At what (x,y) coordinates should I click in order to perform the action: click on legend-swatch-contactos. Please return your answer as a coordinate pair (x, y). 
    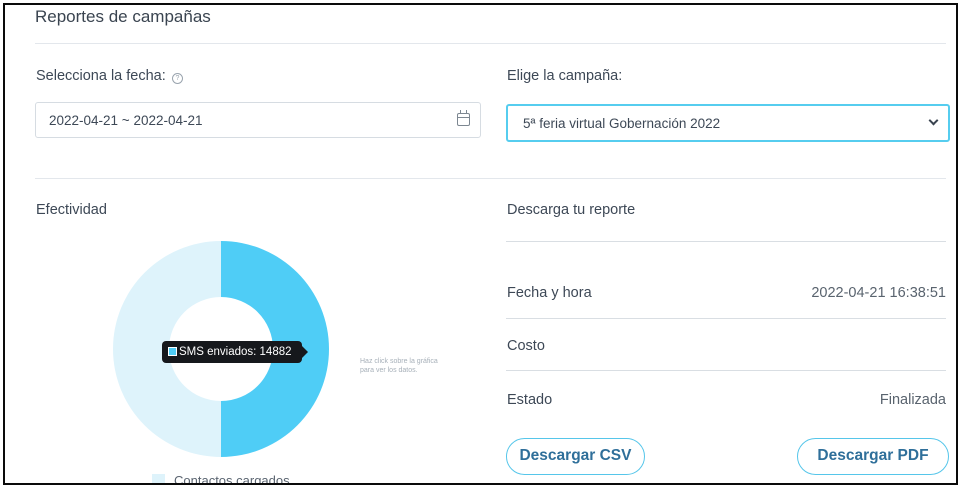
    Looking at the image, I should click on (158, 478).